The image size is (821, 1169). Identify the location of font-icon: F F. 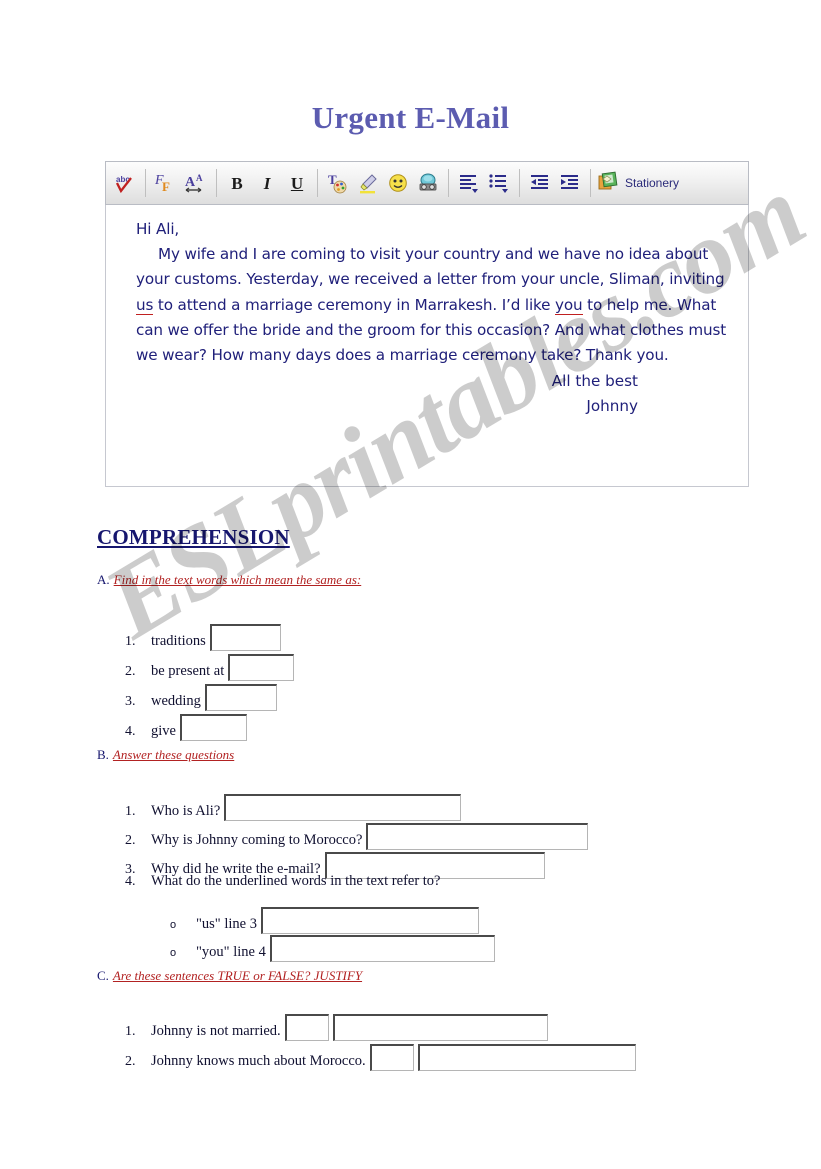
(166, 183).